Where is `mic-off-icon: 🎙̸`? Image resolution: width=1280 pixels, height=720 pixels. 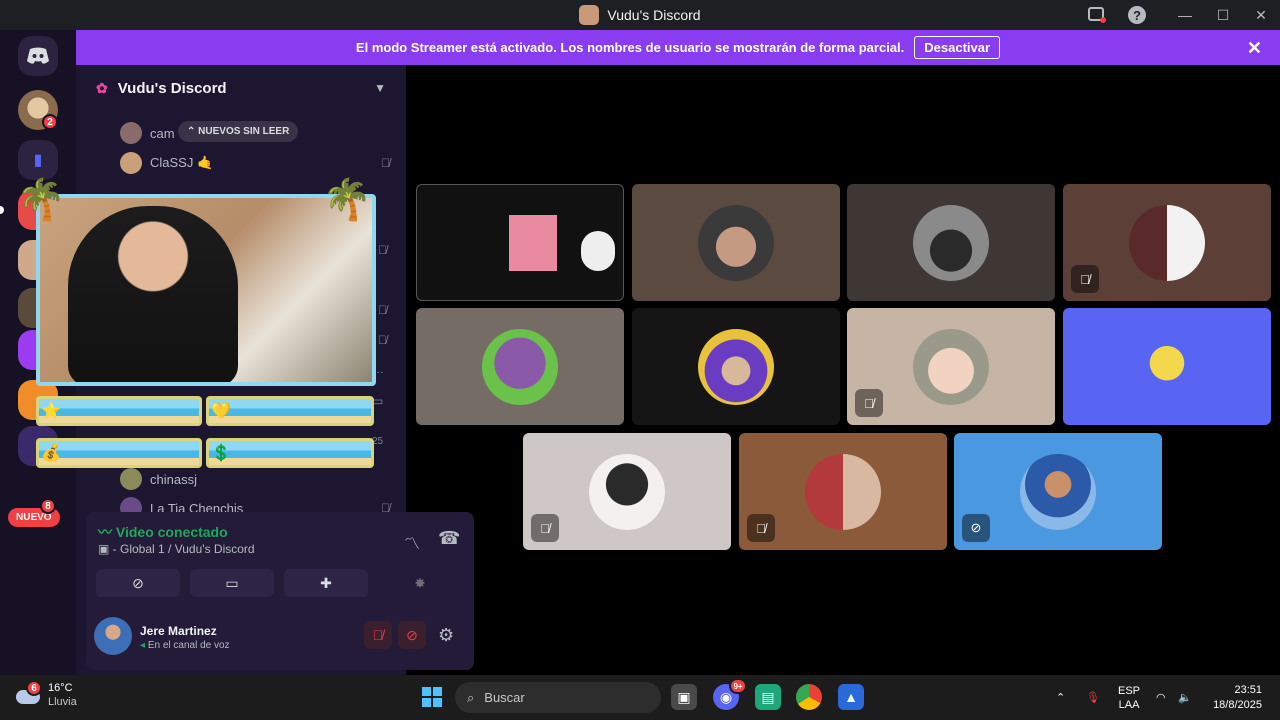 mic-off-icon: 🎙̸ is located at coordinates (378, 635).